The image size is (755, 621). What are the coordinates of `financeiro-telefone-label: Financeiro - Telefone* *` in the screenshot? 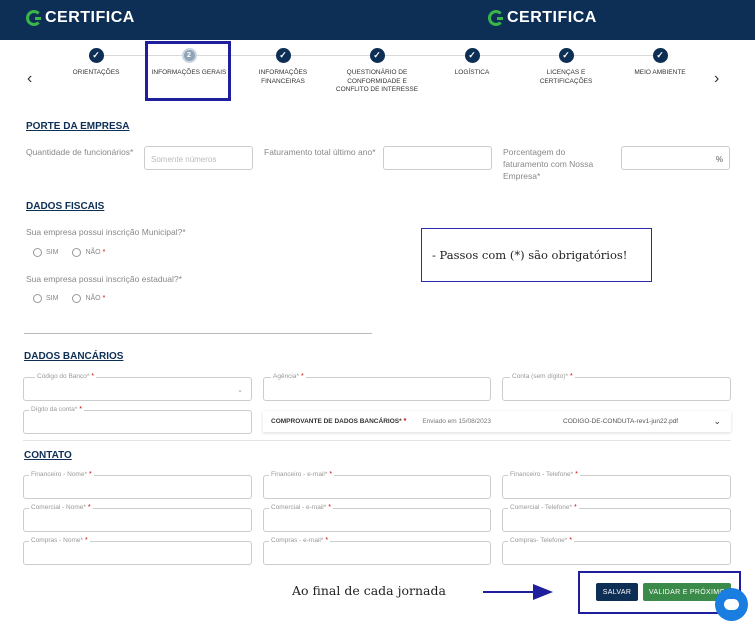 It's located at (544, 474).